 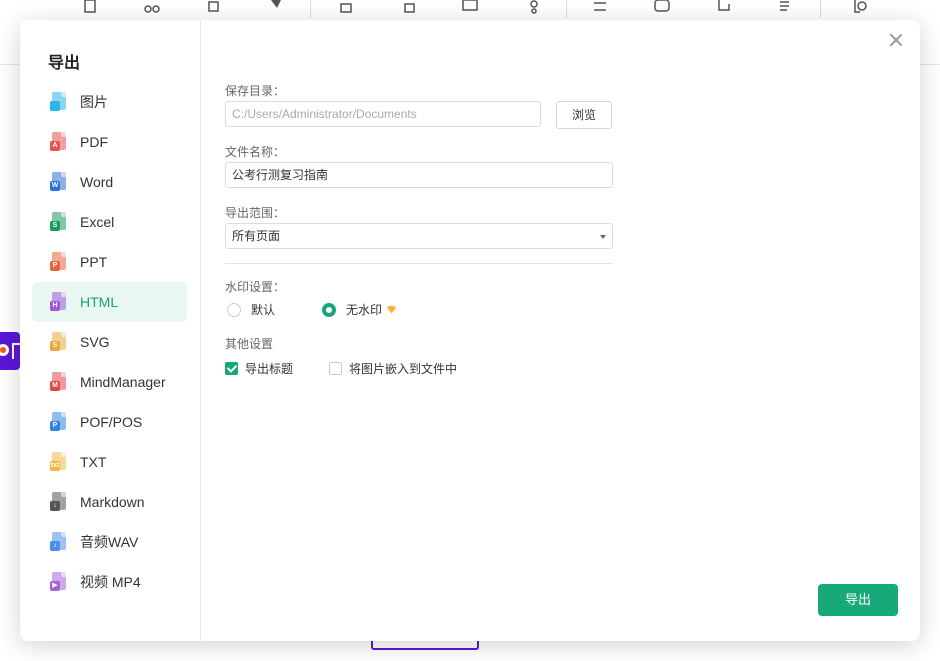 I want to click on chevron-down-icon, so click(x=603, y=237).